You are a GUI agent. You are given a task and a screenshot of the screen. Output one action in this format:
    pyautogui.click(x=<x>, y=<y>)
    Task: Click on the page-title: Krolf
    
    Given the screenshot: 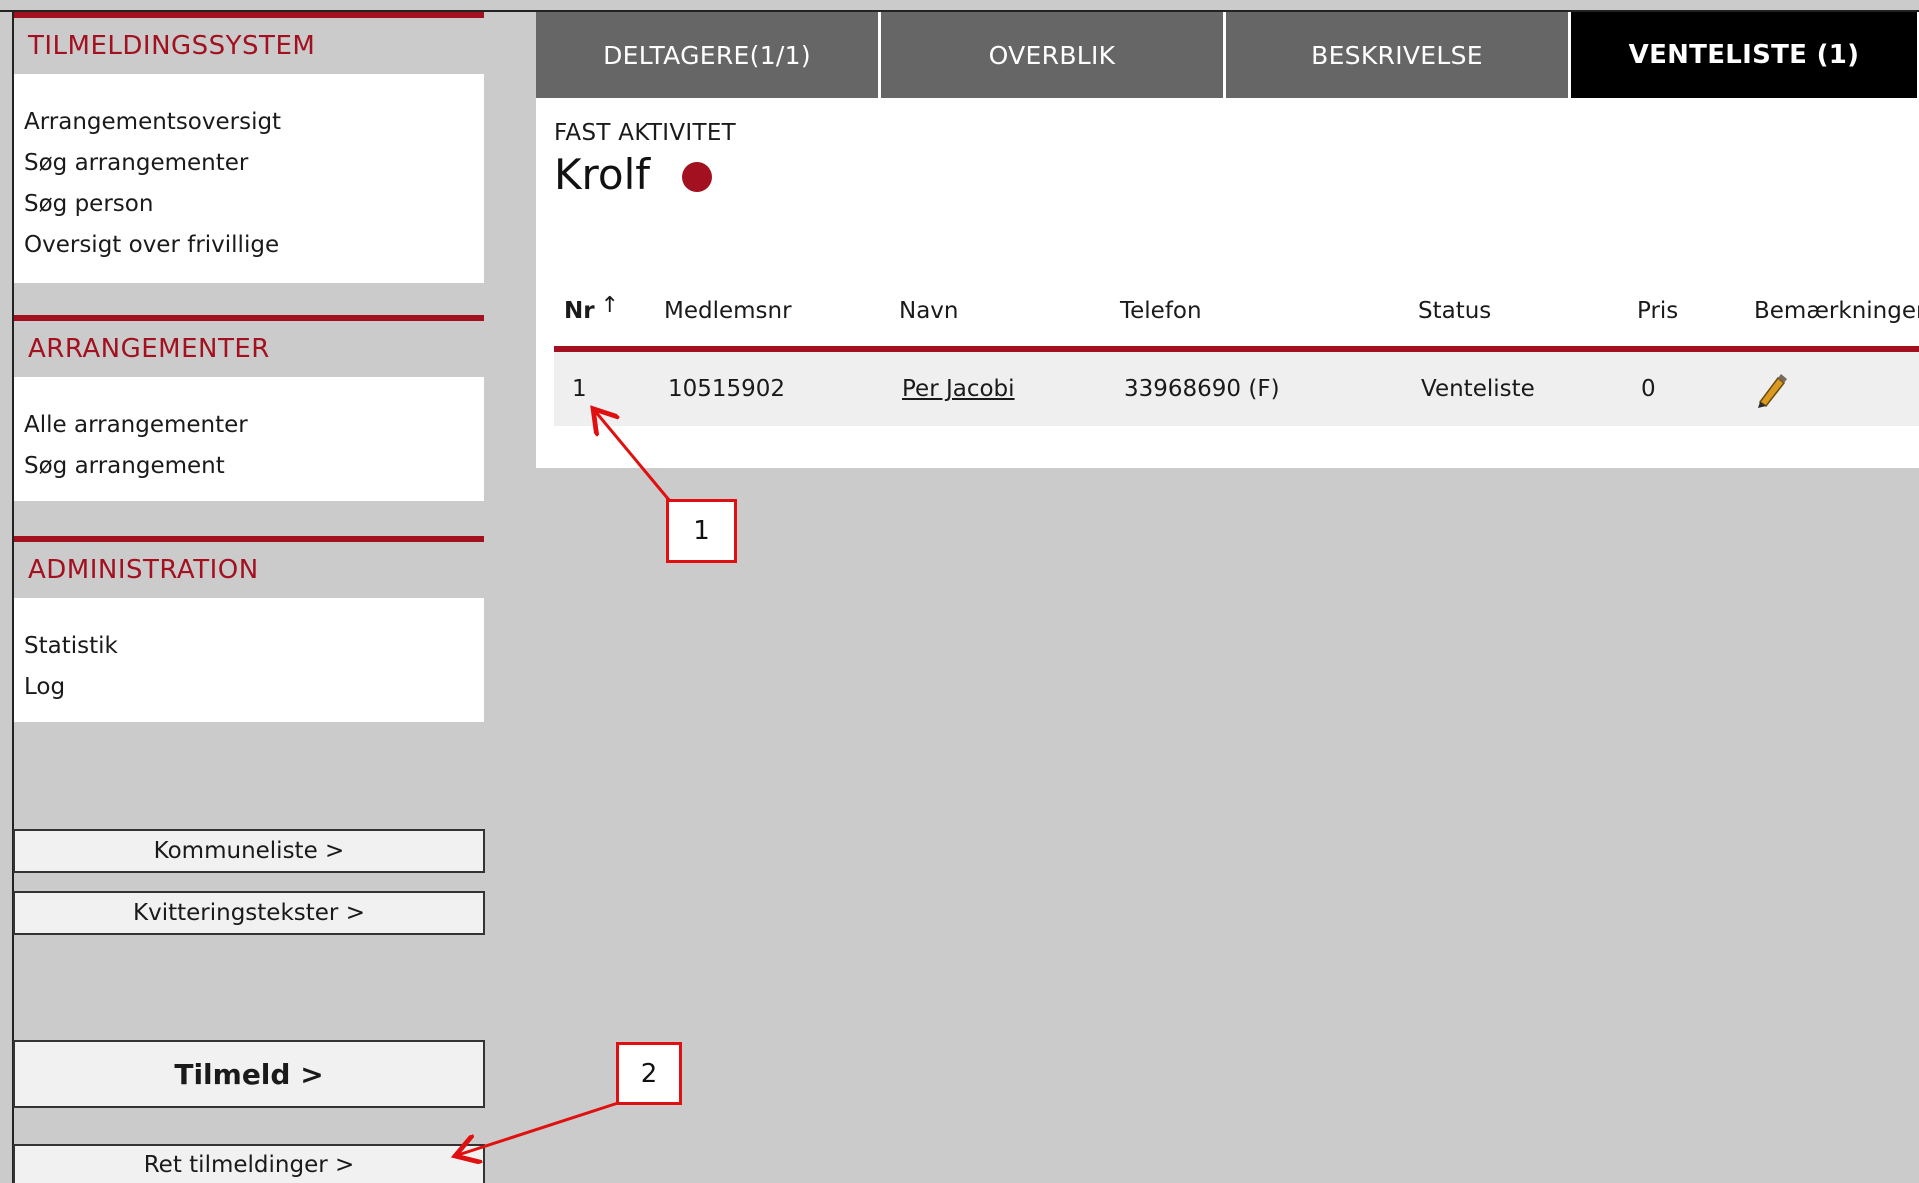 What is the action you would take?
    pyautogui.click(x=633, y=174)
    